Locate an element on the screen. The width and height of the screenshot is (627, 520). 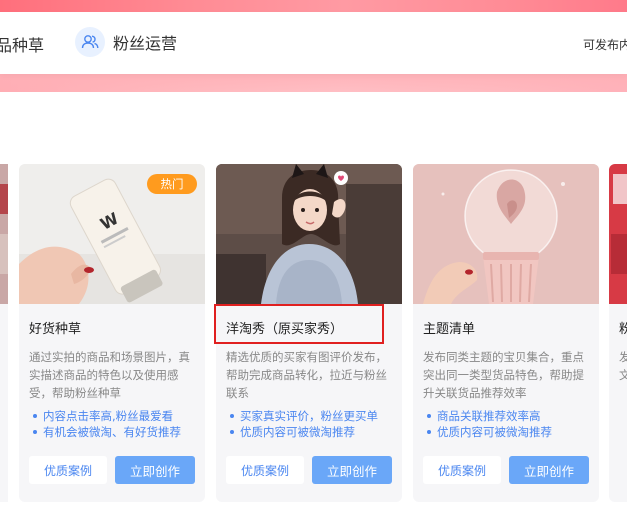
card-description: 发布同类主题的宝贝集合，重点突出同一类型货品特色，帮助提升关联货品推荐效率 is located at coordinates (503, 375).